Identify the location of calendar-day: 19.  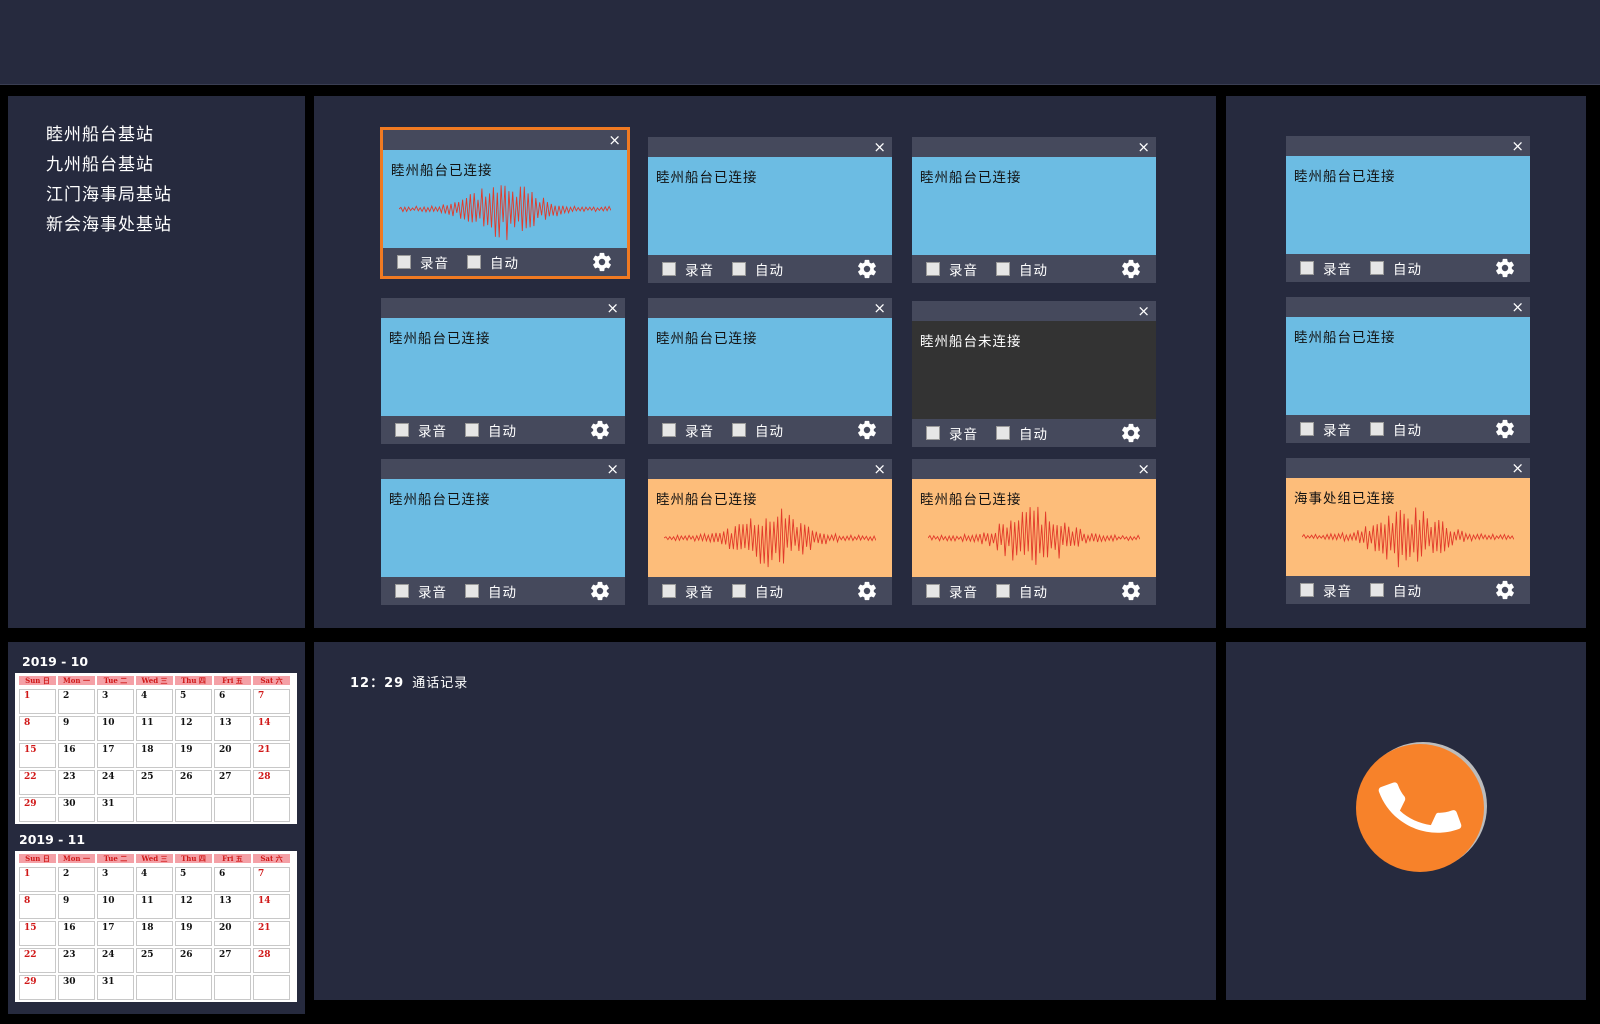
(193, 933).